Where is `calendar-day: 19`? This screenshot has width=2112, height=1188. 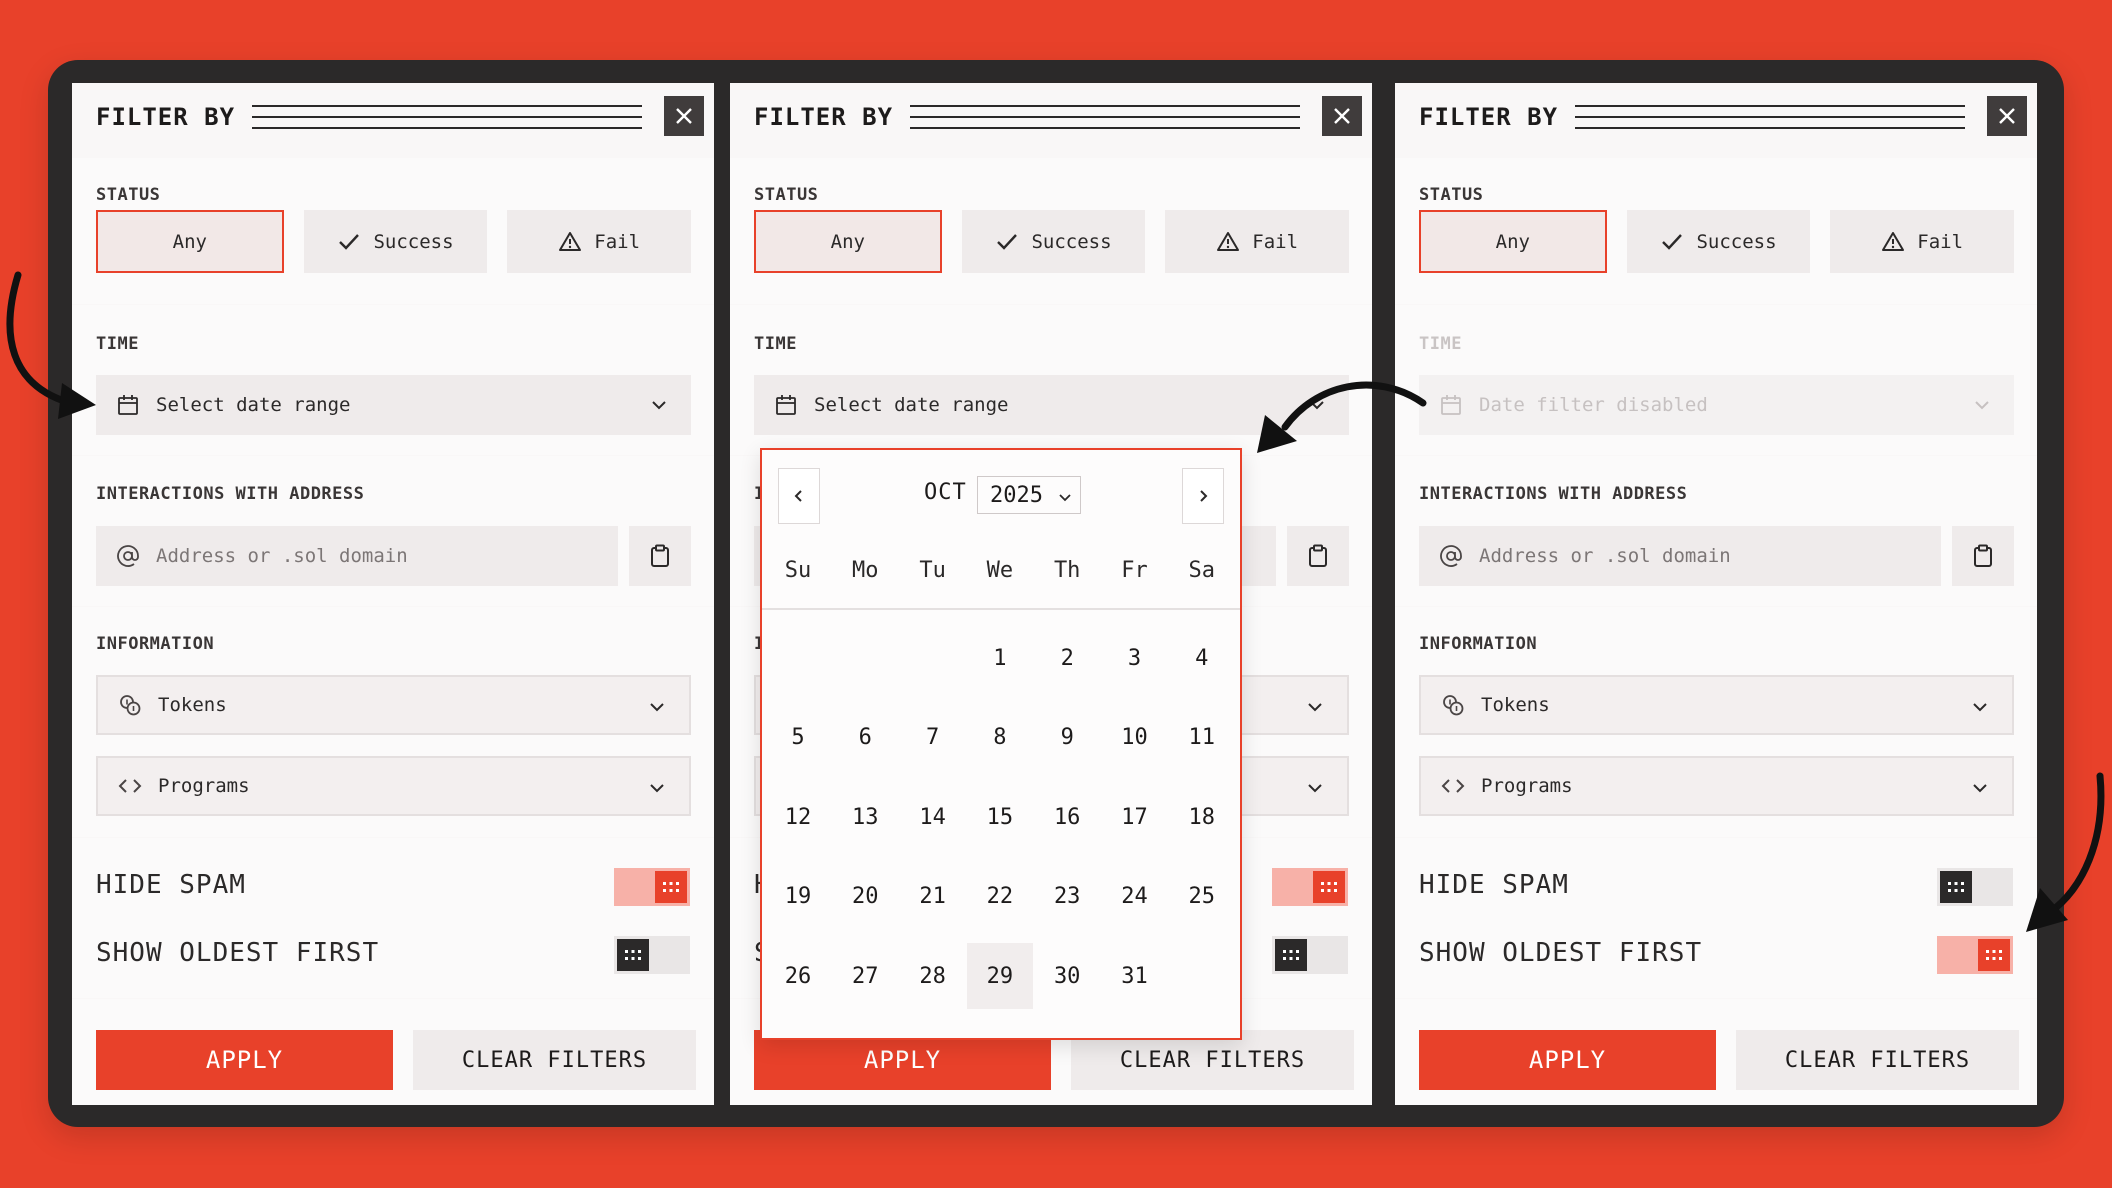 calendar-day: 19 is located at coordinates (798, 897).